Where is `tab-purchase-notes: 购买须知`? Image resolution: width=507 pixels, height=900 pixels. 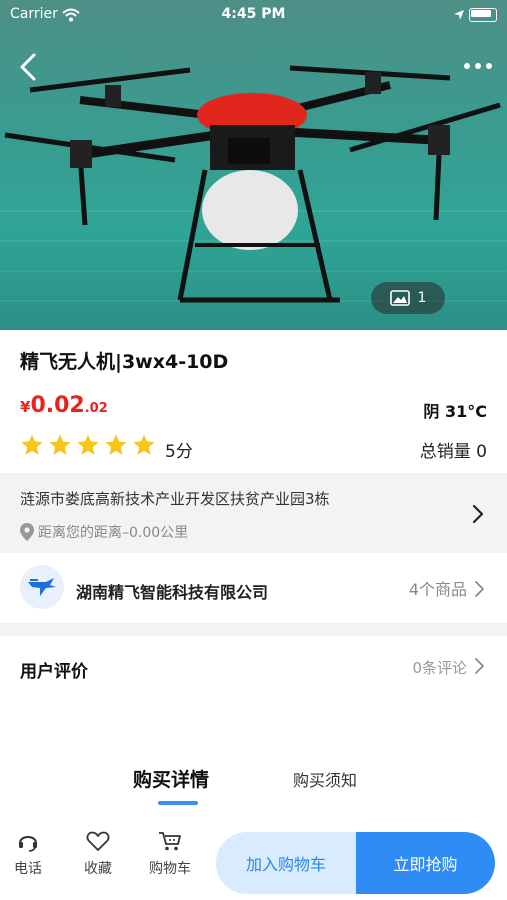 tab-purchase-notes: 购买须知 is located at coordinates (325, 779).